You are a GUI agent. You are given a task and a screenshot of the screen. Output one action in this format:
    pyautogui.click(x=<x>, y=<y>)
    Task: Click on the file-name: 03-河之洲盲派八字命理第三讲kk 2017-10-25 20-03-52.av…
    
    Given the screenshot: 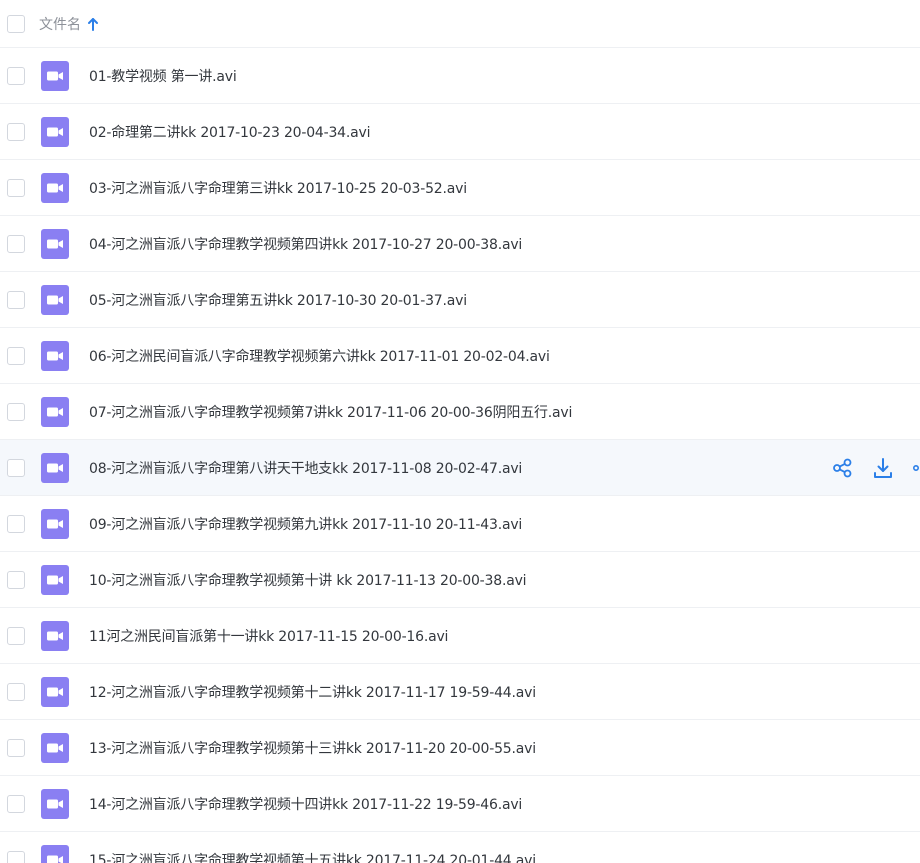 What is the action you would take?
    pyautogui.click(x=278, y=188)
    